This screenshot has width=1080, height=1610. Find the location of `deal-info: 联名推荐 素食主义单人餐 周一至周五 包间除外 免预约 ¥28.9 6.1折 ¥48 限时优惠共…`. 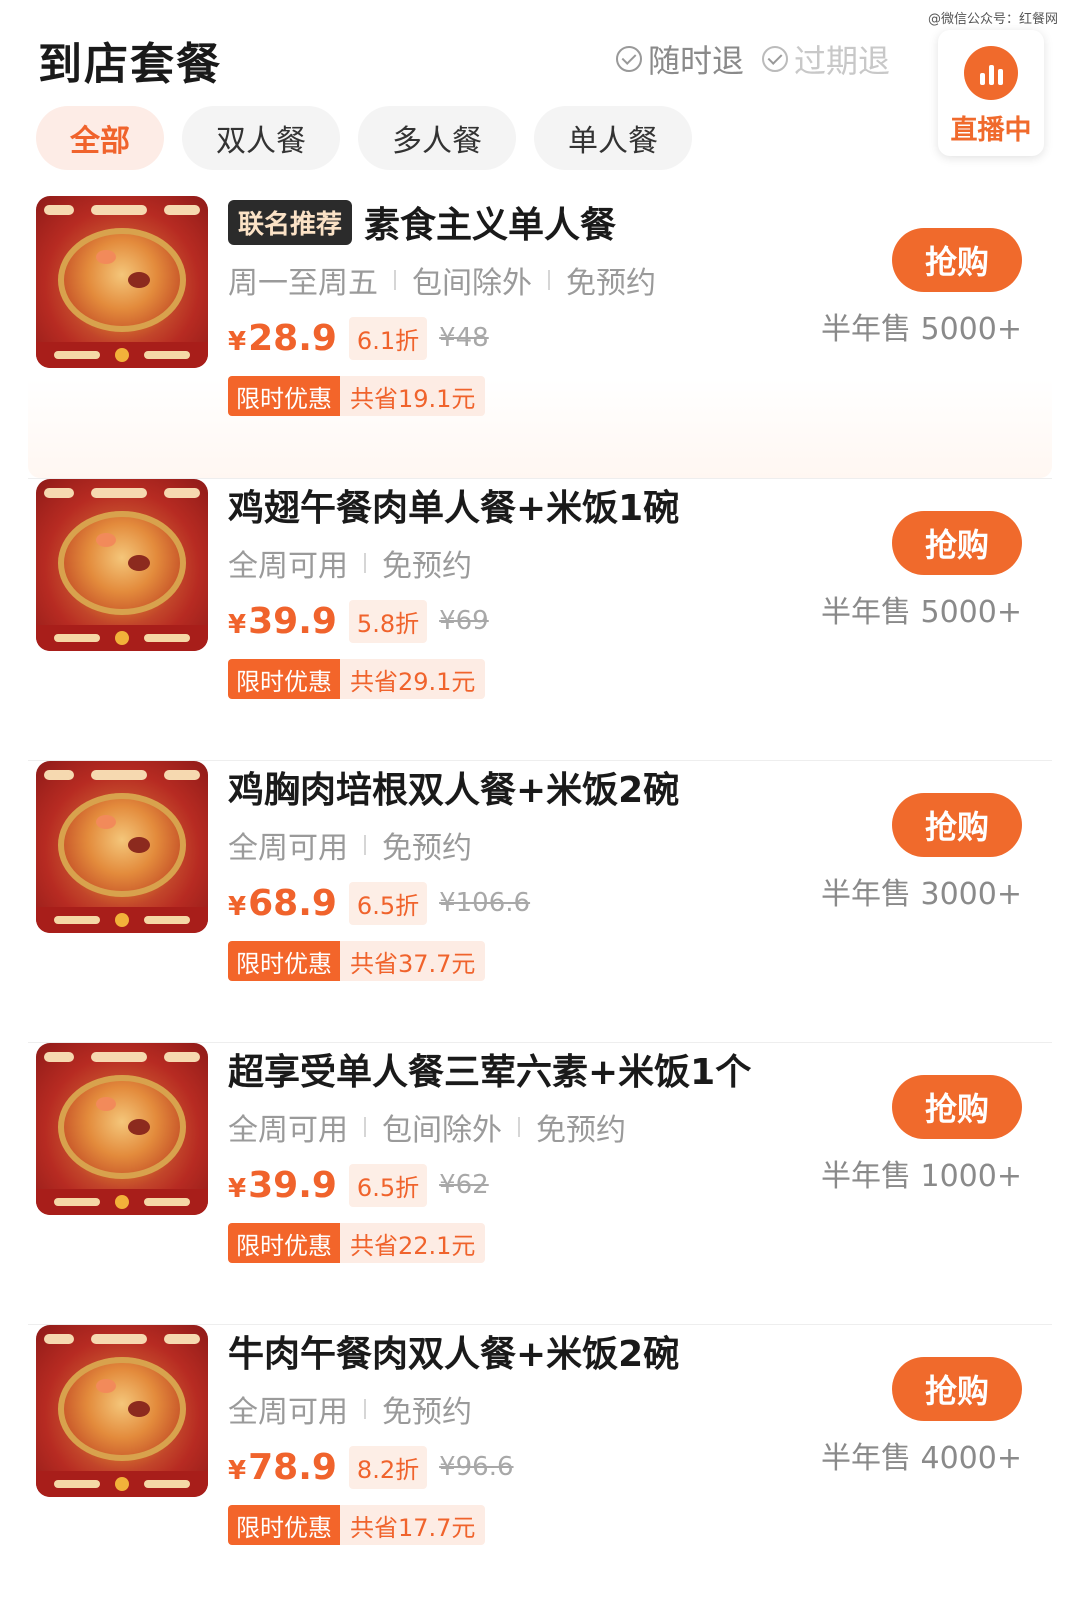

deal-info: 联名推荐 素食主义单人餐 周一至周五 包间除外 免预约 ¥28.9 6.1折 ¥48 限时优惠共… is located at coordinates (520, 306).